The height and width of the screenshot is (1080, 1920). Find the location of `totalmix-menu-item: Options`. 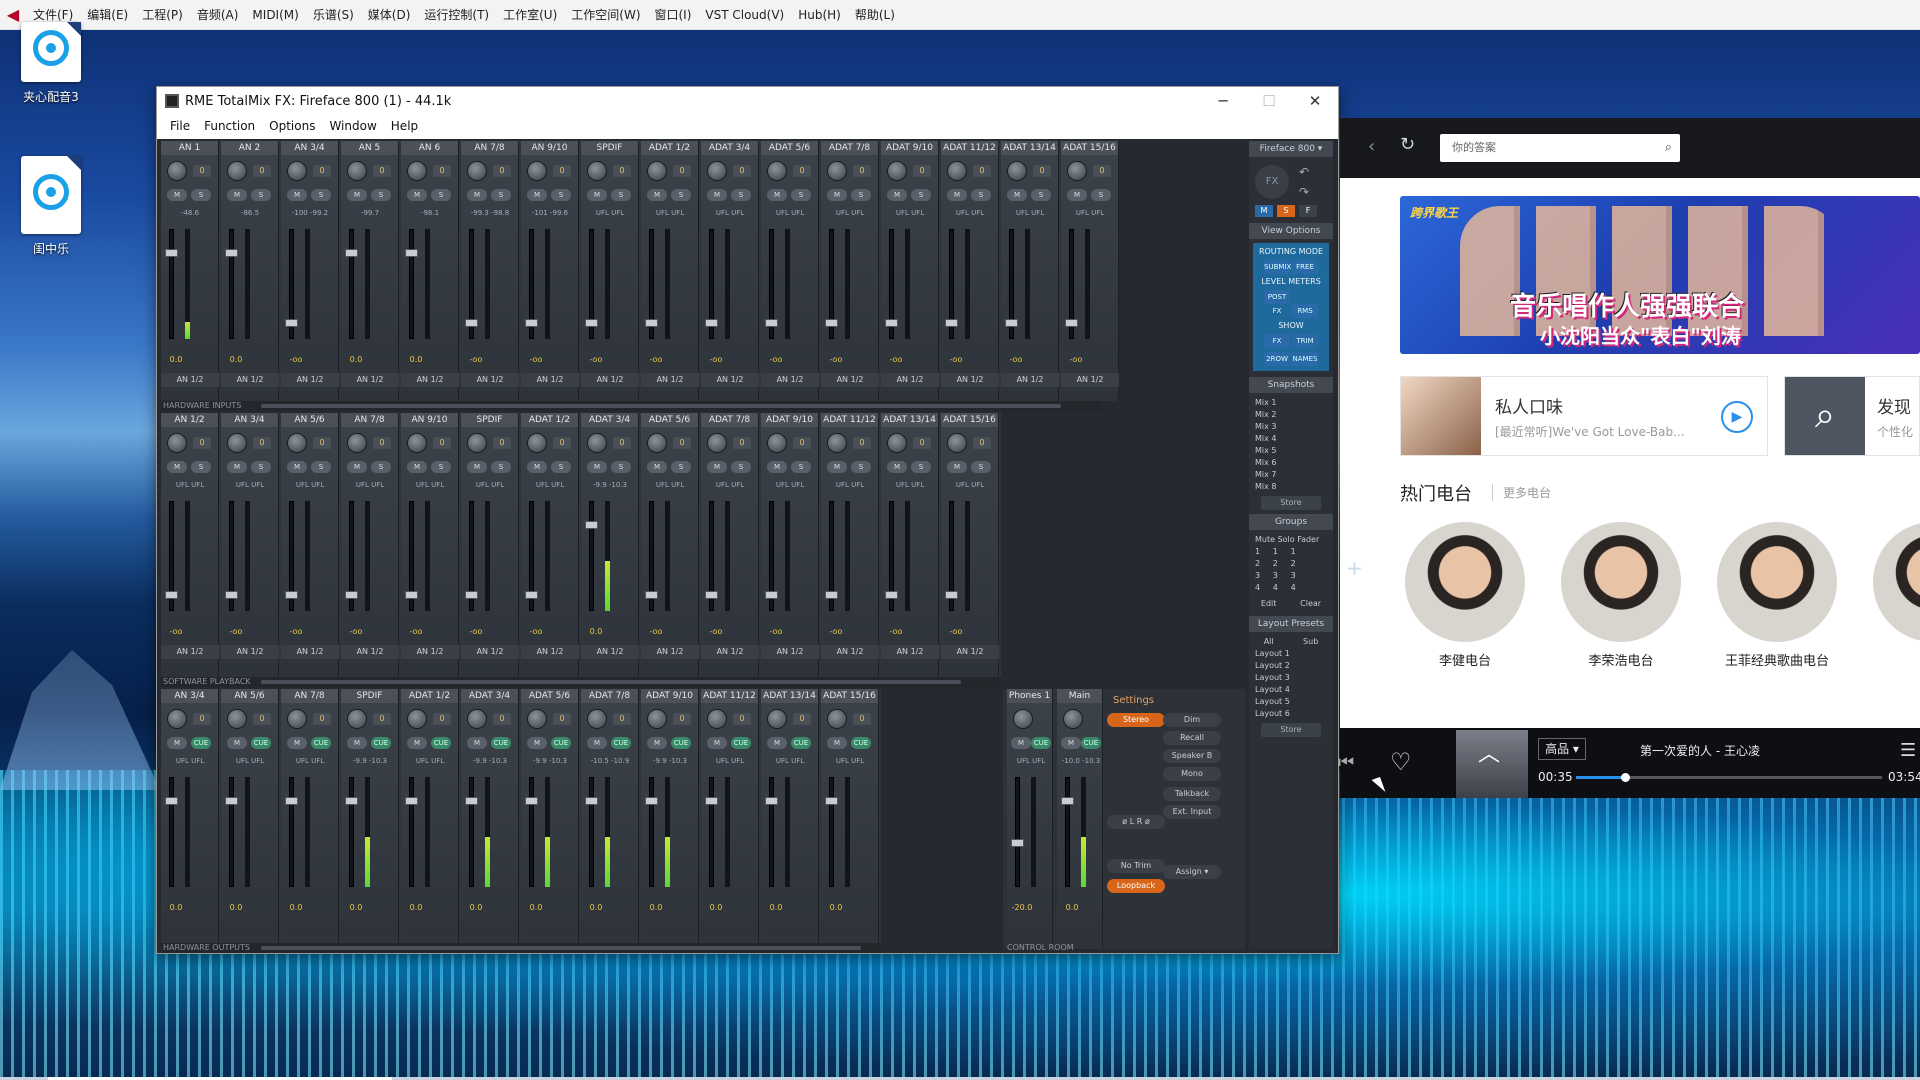

totalmix-menu-item: Options is located at coordinates (292, 126).